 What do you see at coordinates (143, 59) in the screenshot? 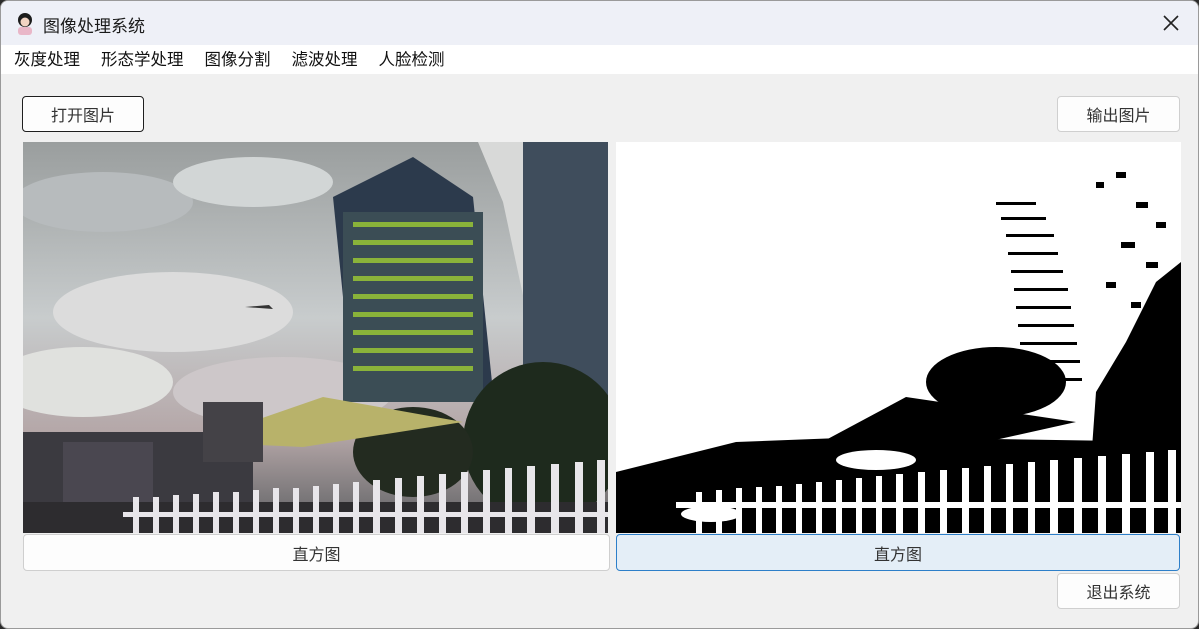
I see `menu-morphology: 形态学处理` at bounding box center [143, 59].